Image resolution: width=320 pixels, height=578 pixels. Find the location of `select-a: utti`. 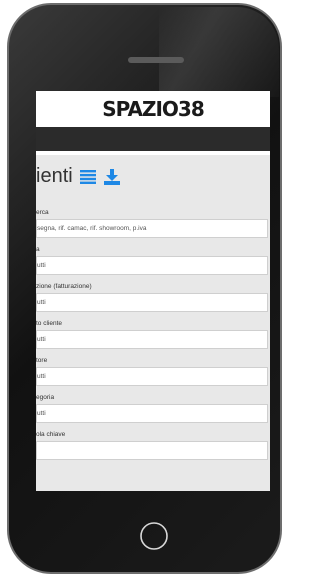

select-a: utti is located at coordinates (152, 265).